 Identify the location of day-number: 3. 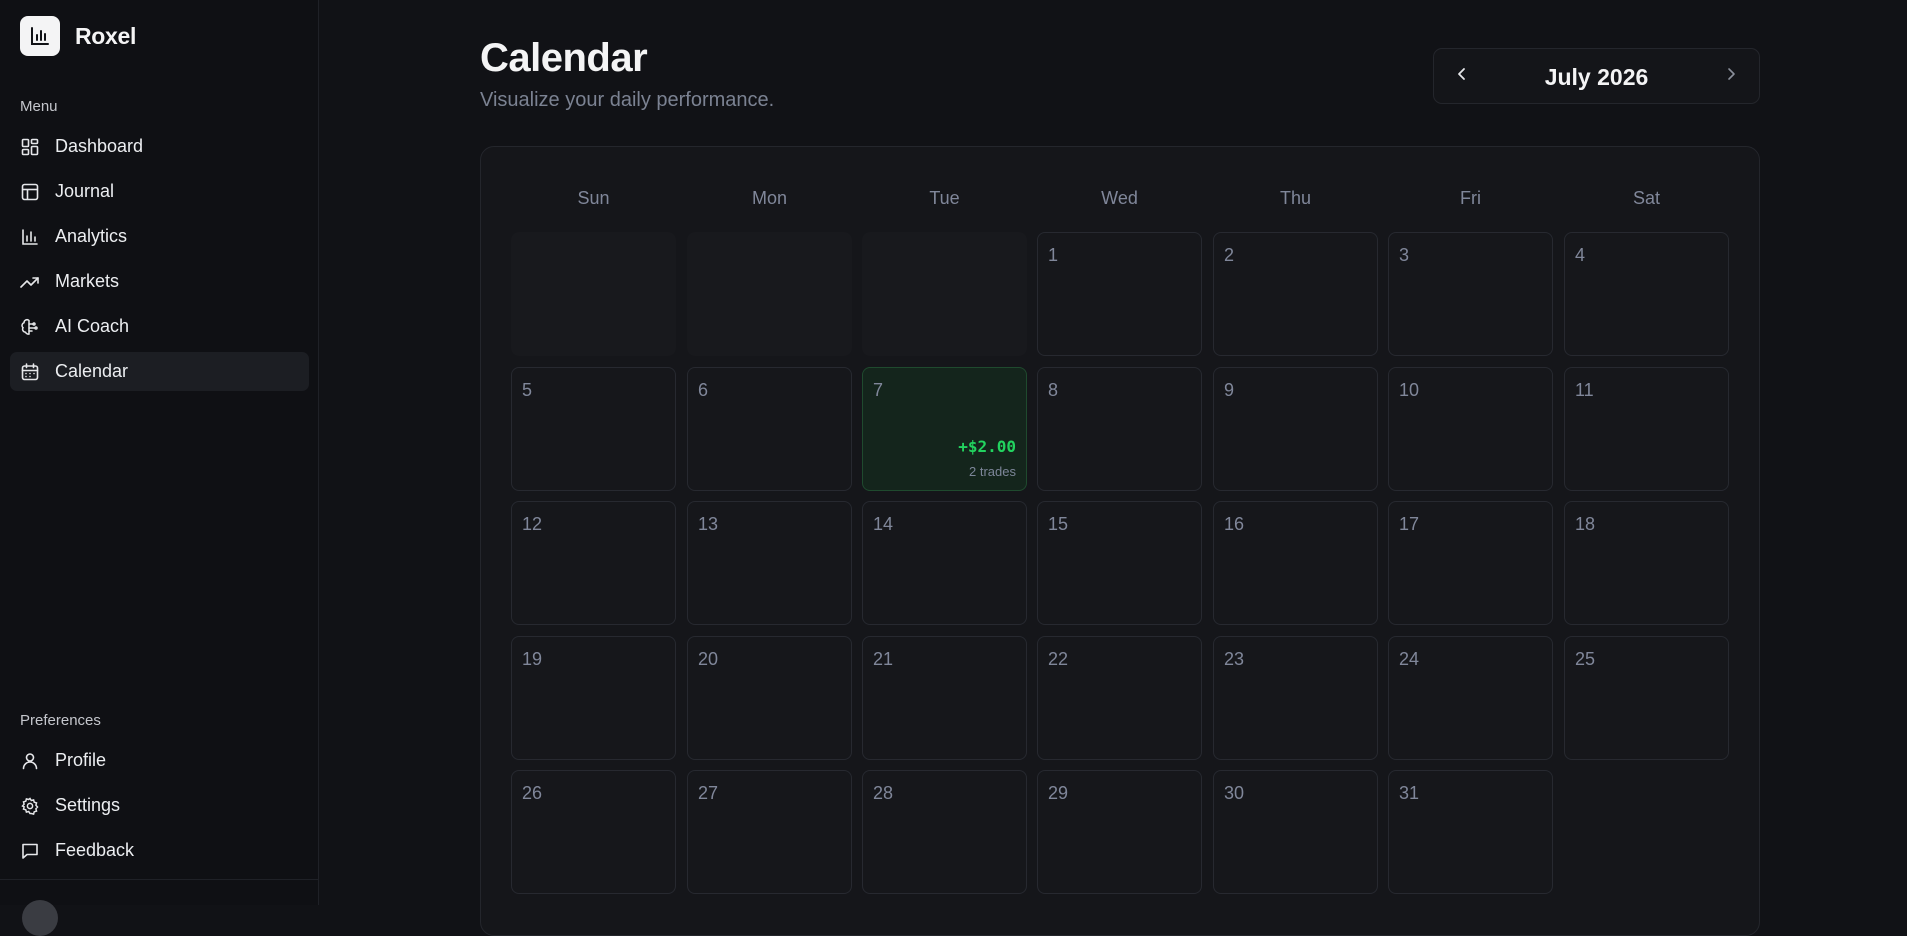
(1404, 255).